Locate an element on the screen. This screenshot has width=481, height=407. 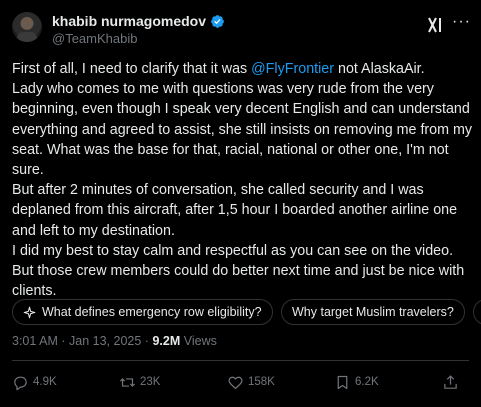
tweet-meta: 3:01 AM · Jan 13, 2025 · 9.2M Views is located at coordinates (114, 341).